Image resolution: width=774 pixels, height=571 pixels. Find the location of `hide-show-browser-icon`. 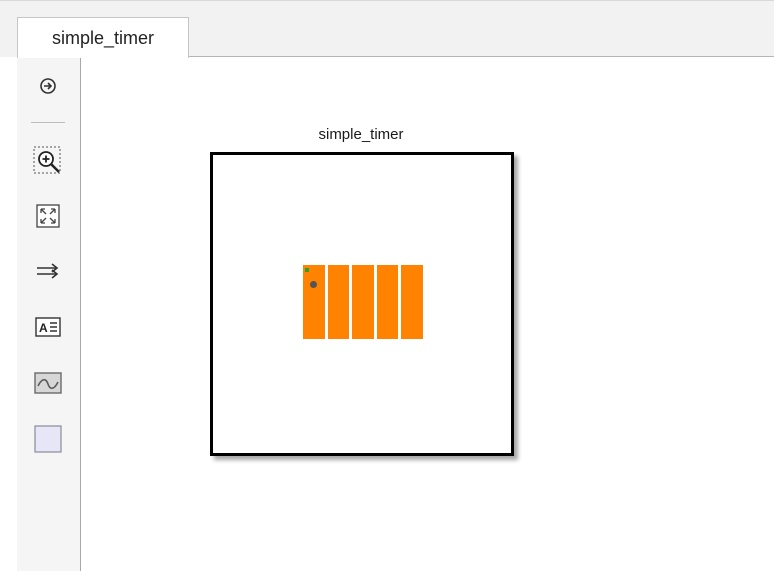

hide-show-browser-icon is located at coordinates (48, 88).